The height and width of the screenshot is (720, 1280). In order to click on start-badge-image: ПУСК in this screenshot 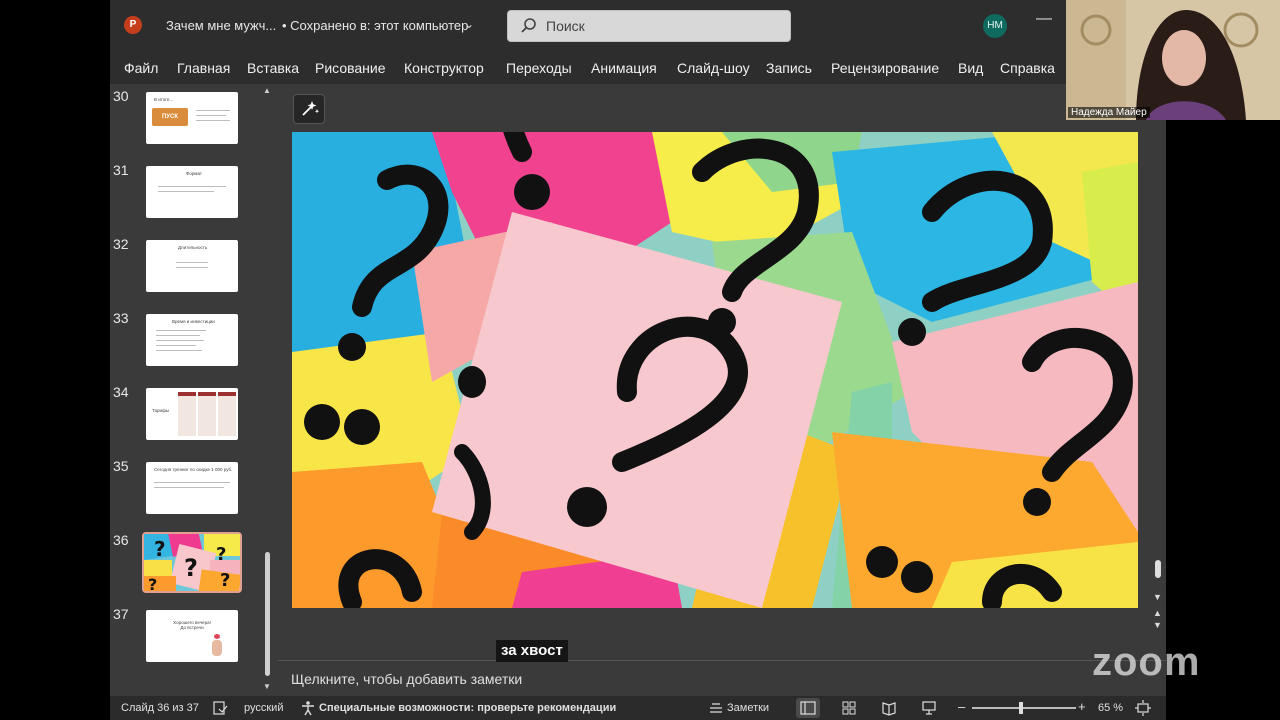, I will do `click(170, 117)`.